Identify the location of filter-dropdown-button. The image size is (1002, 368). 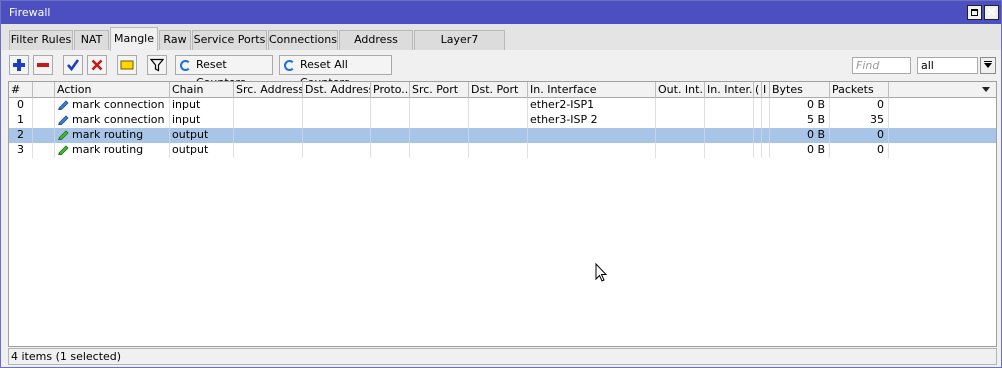
(988, 65).